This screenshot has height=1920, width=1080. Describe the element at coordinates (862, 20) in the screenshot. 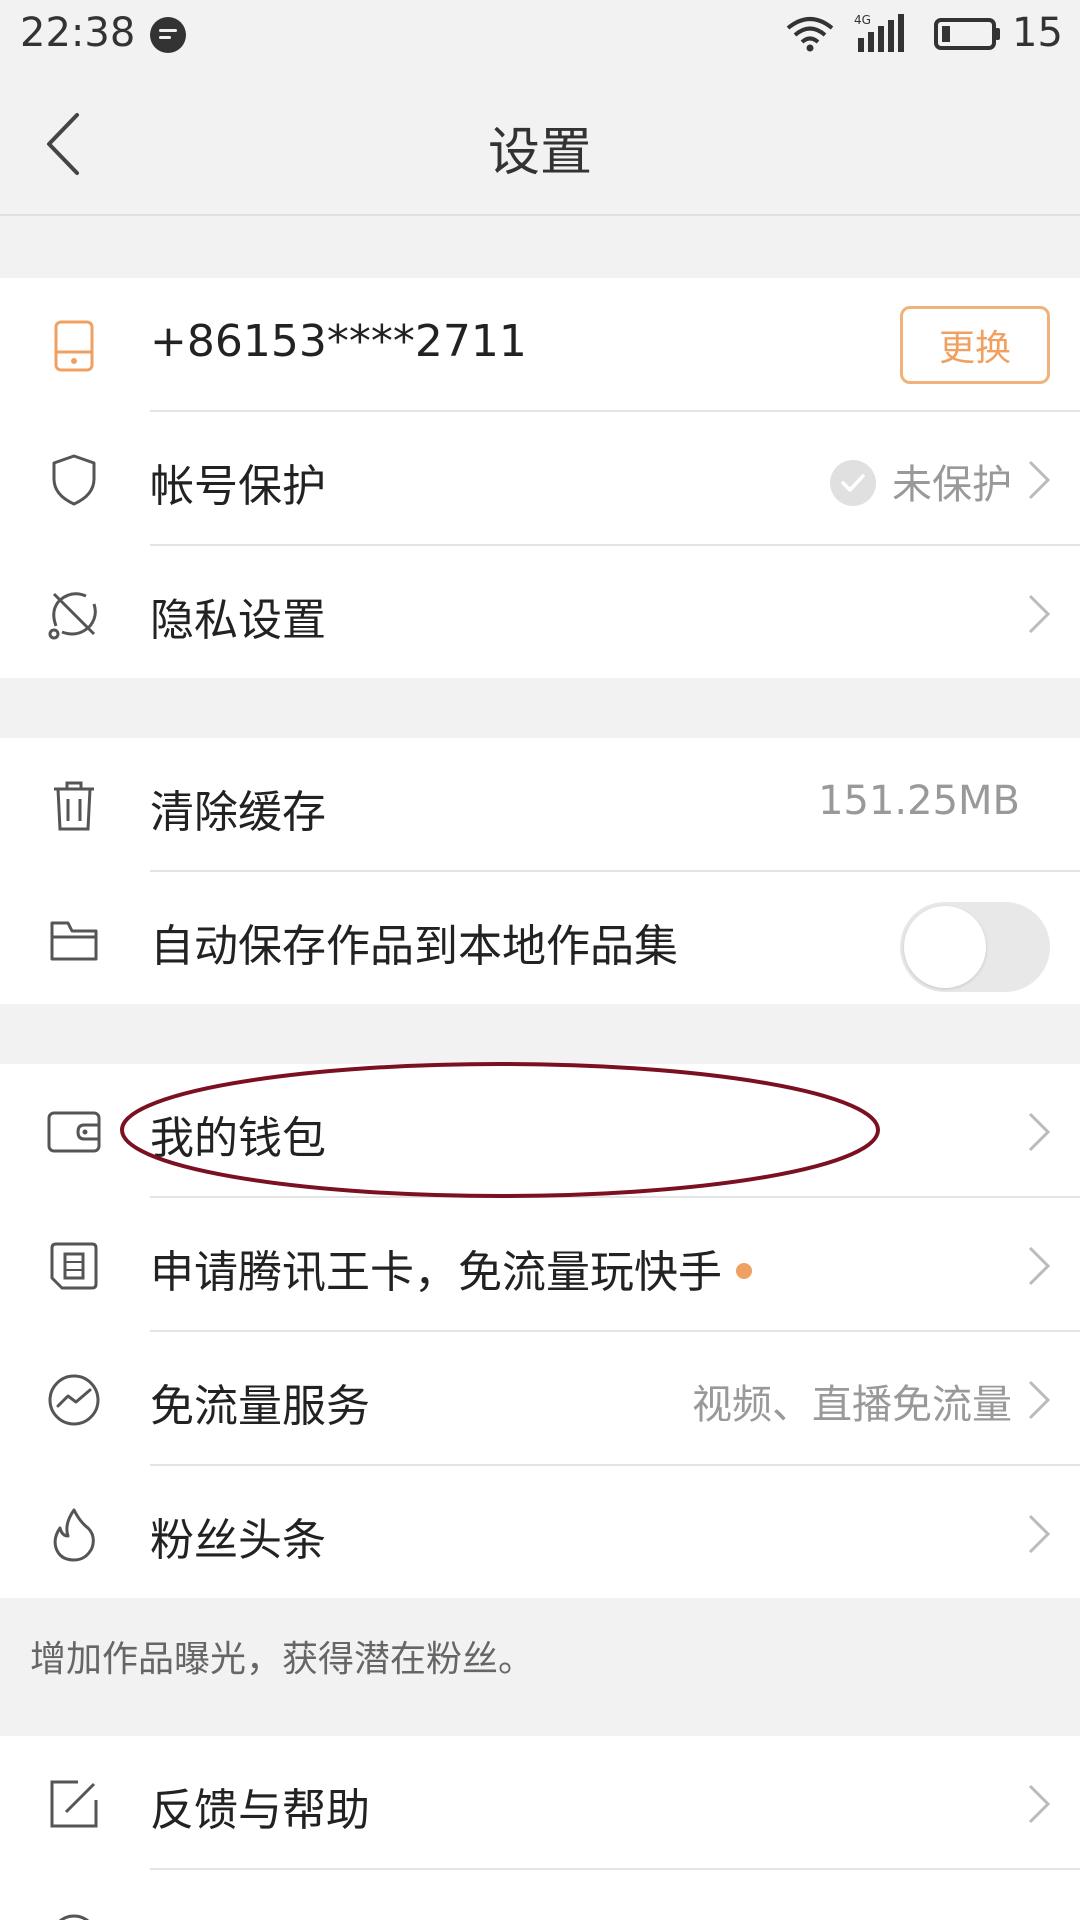

I see `network-type-text: 4G` at that location.